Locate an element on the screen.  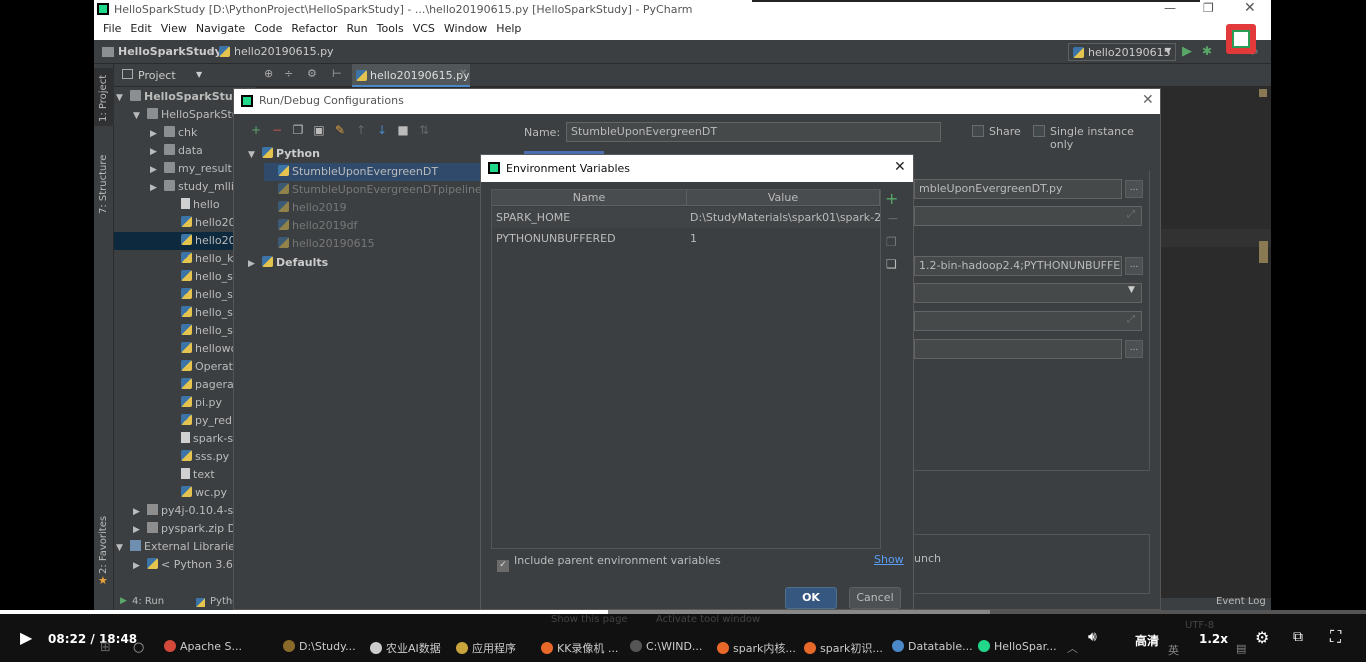
move-down-icon: ↓ is located at coordinates (382, 130).